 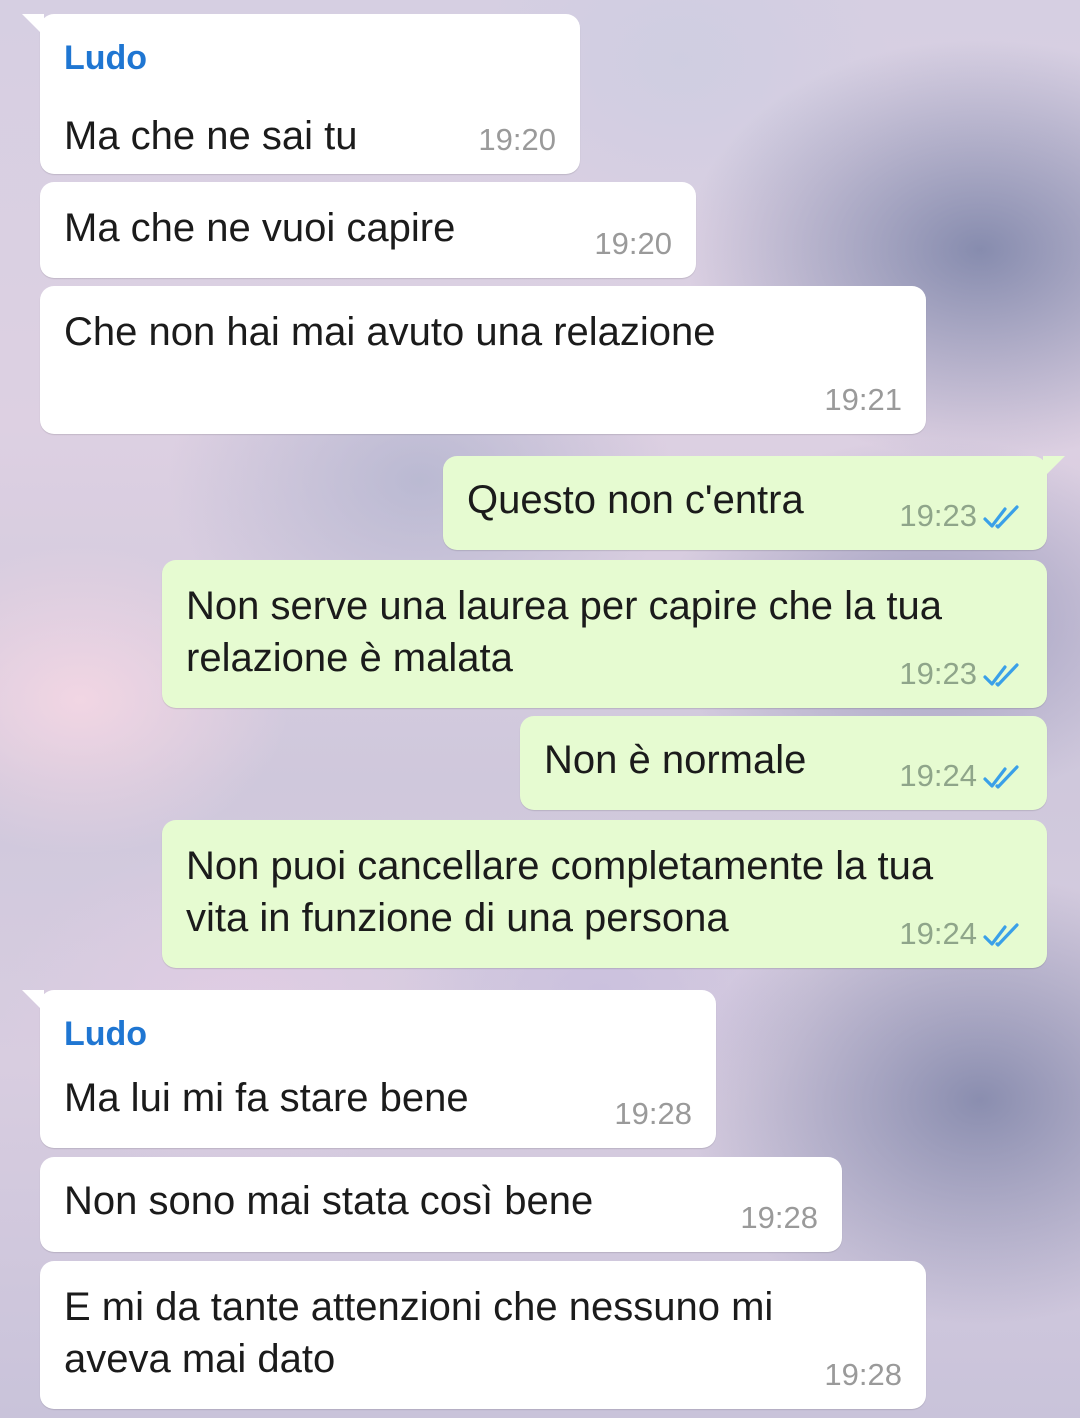 I want to click on message-text: Che non hai mai avuto una relazione, so click(x=390, y=332).